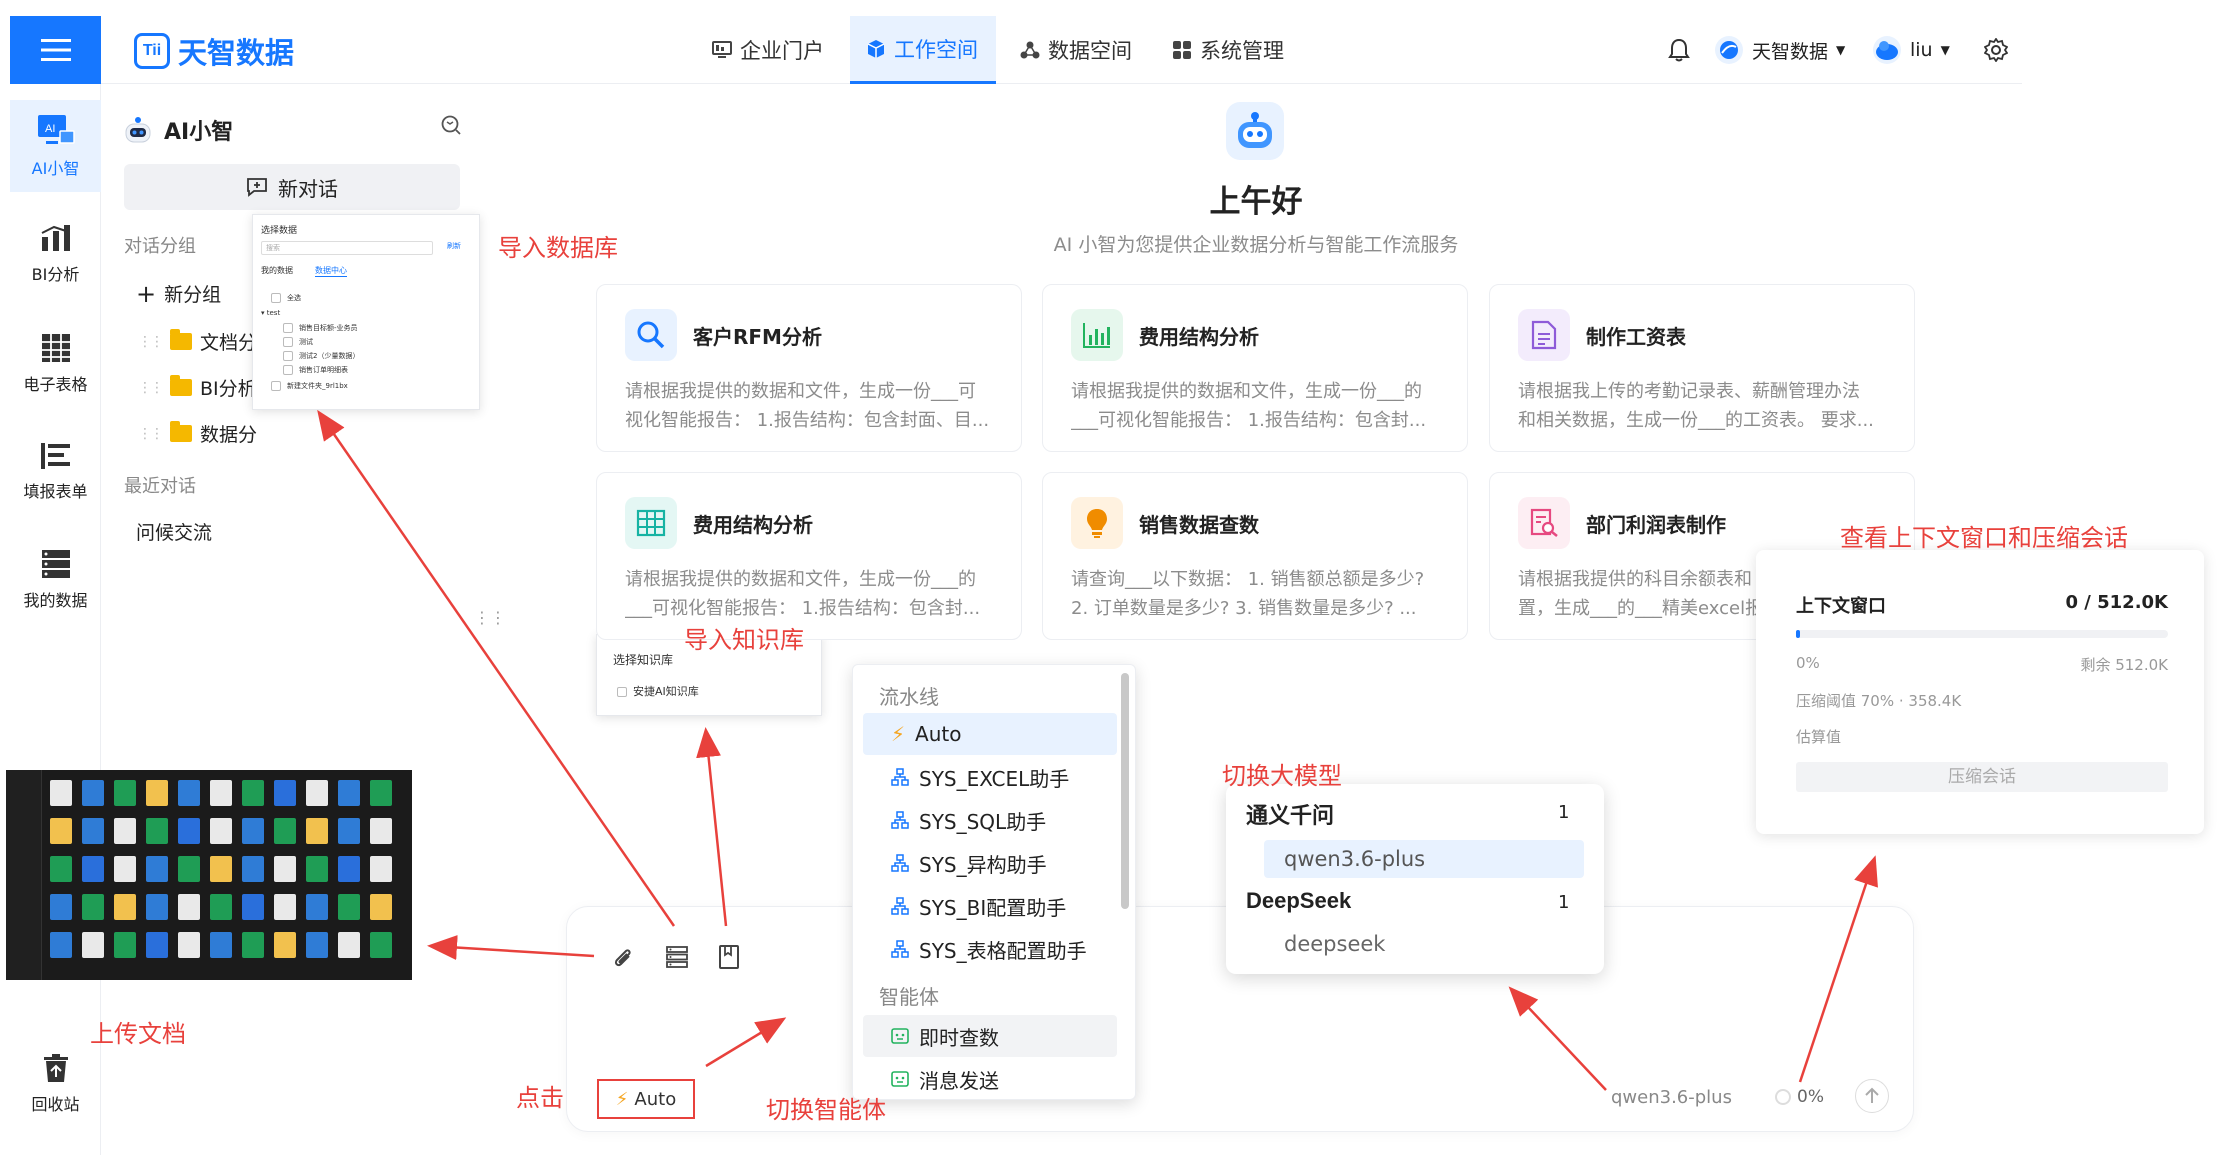 This screenshot has height=1155, width=2235. Describe the element at coordinates (496, 668) in the screenshot. I see `arrow-to-database-popup` at that location.